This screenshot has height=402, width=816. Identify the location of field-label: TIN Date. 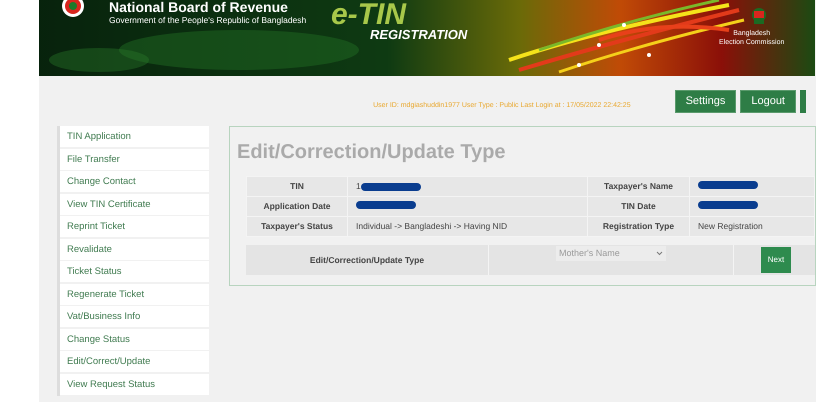
(639, 206).